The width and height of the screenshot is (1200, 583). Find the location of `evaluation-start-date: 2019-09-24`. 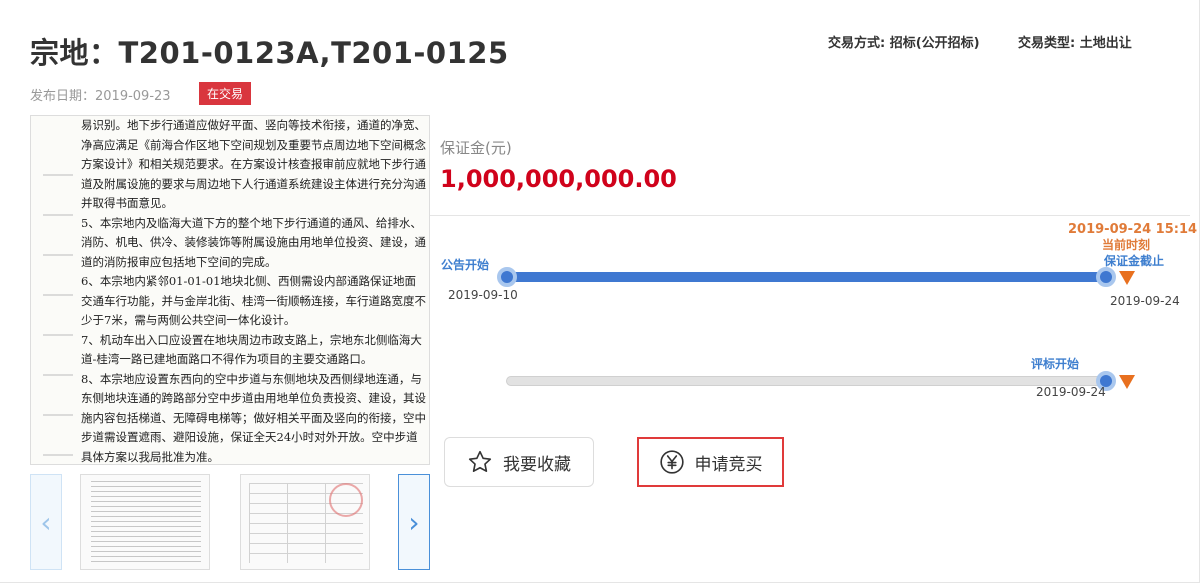

evaluation-start-date: 2019-09-24 is located at coordinates (1071, 392).